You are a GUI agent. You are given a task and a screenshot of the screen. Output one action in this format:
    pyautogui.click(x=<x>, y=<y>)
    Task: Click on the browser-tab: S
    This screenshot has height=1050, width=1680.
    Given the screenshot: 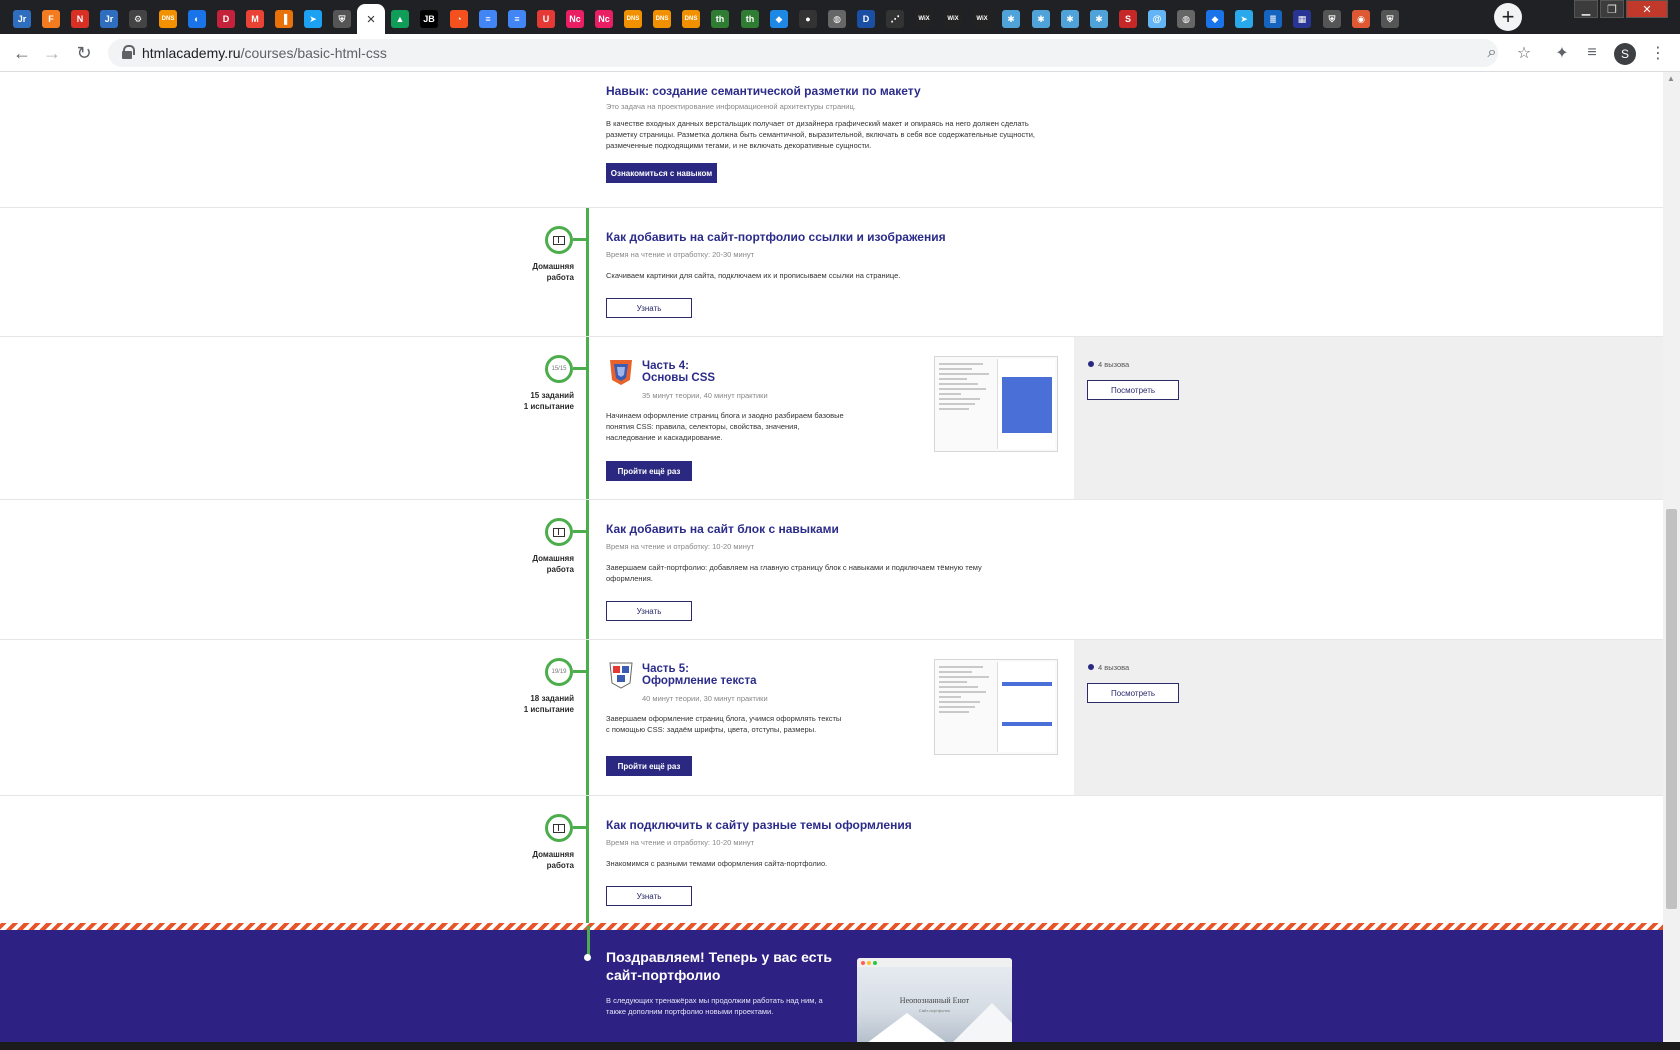 What is the action you would take?
    pyautogui.click(x=1128, y=19)
    